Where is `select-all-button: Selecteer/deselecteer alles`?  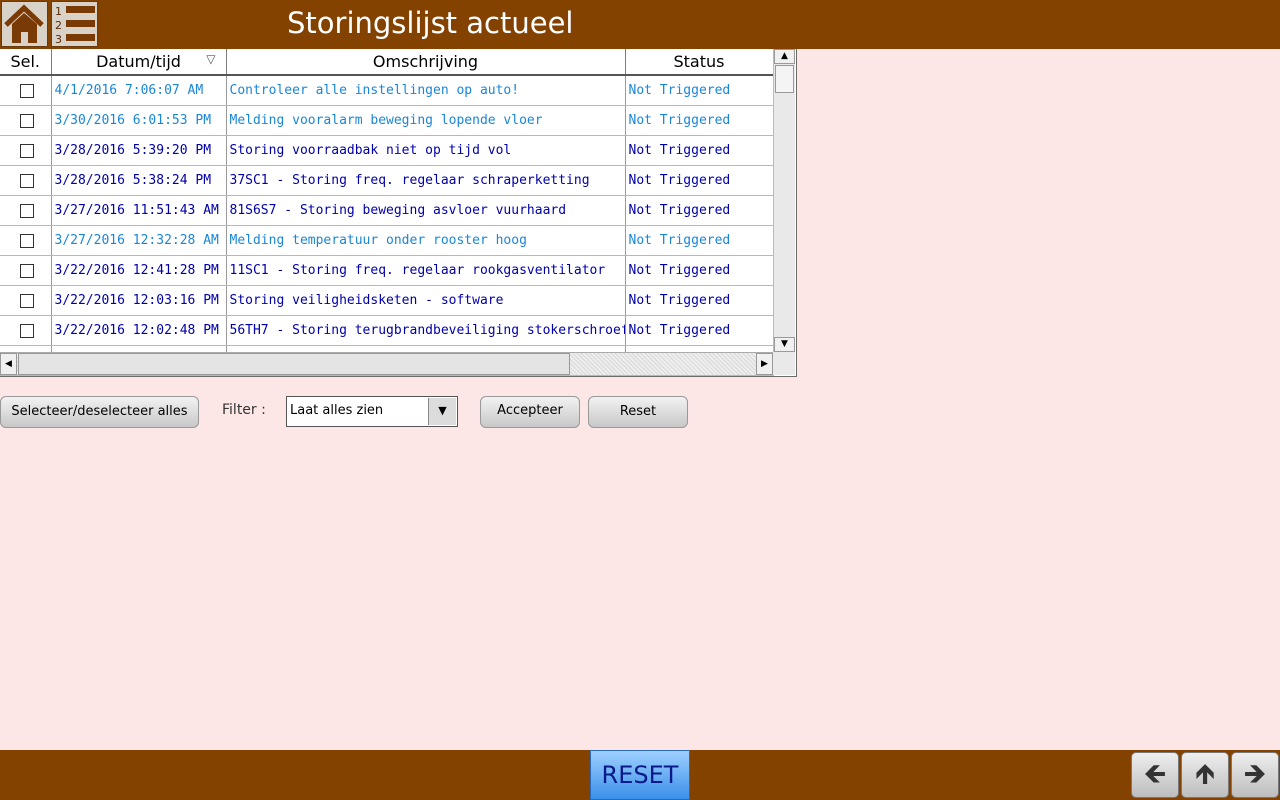 select-all-button: Selecteer/deselecteer alles is located at coordinates (99, 412).